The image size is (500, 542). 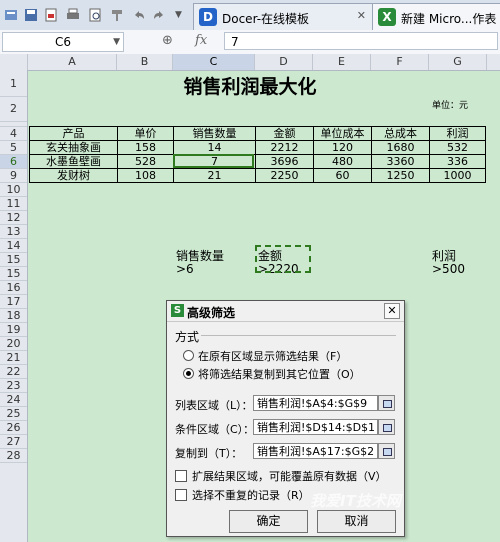 What do you see at coordinates (448, 269) in the screenshot?
I see `criteria-profit-value: >500` at bounding box center [448, 269].